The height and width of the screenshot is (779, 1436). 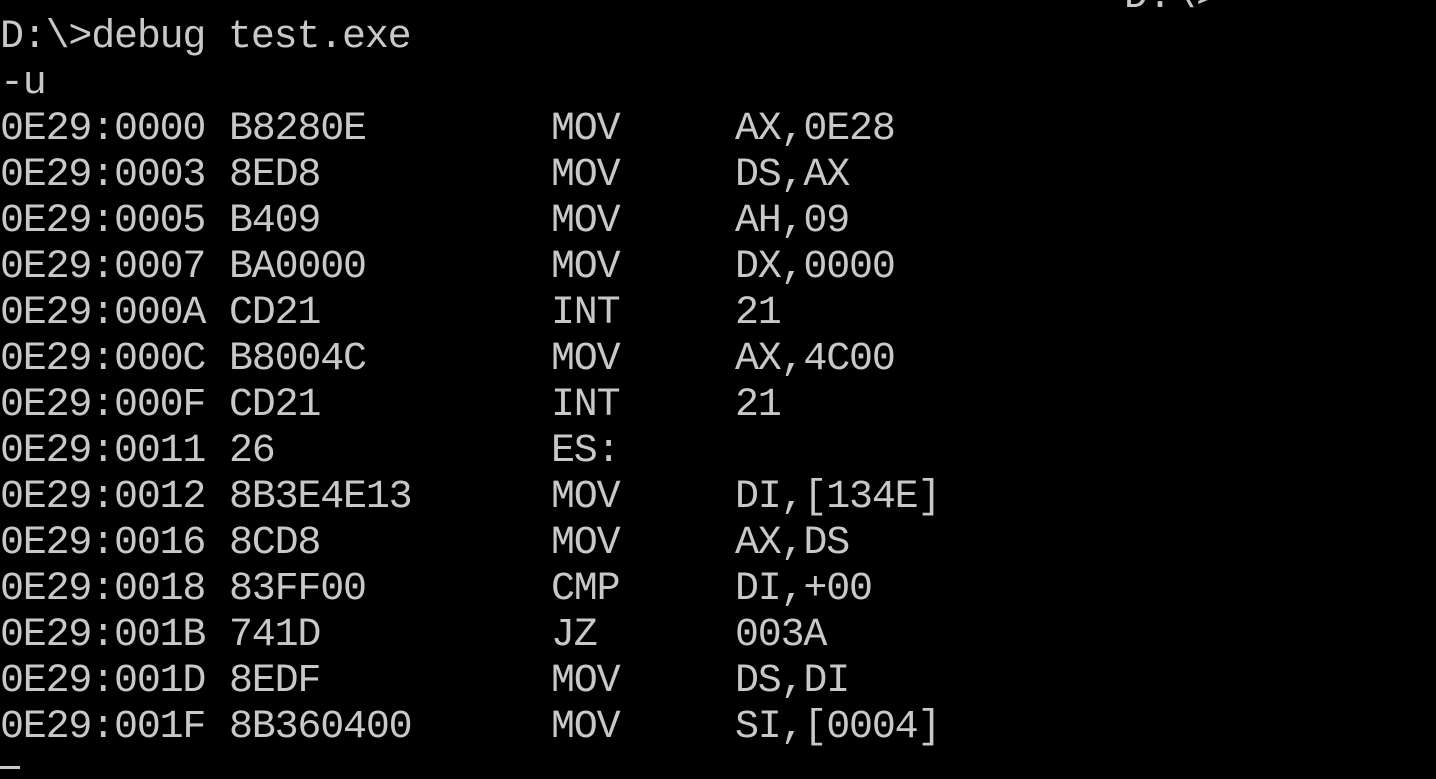 What do you see at coordinates (275, 543) in the screenshot?
I see `row-machine-code: 8CD8` at bounding box center [275, 543].